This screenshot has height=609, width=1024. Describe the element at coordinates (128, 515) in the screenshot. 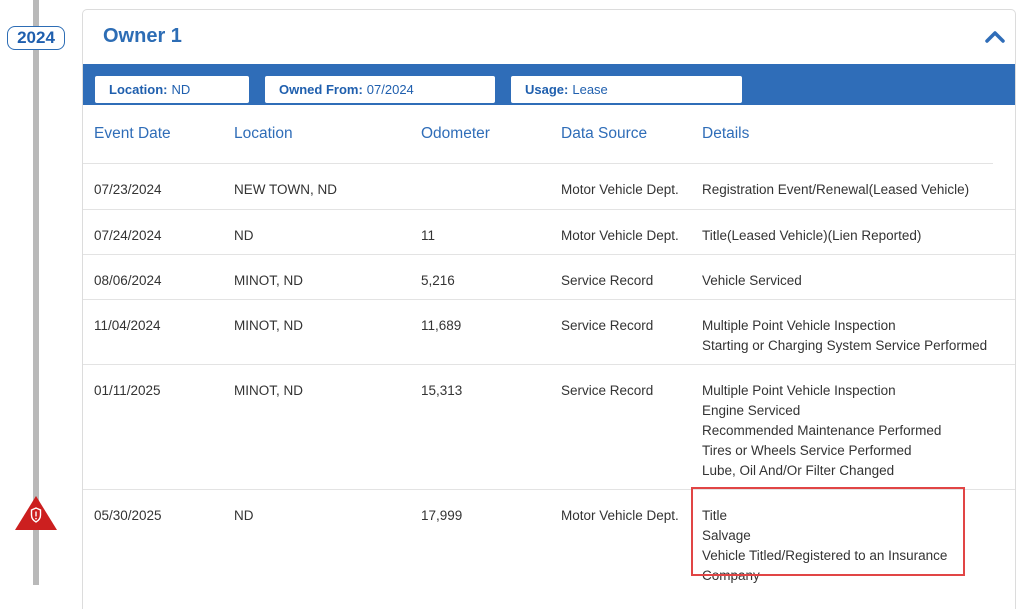

I see `event-date-cell: 05/30/2025` at that location.